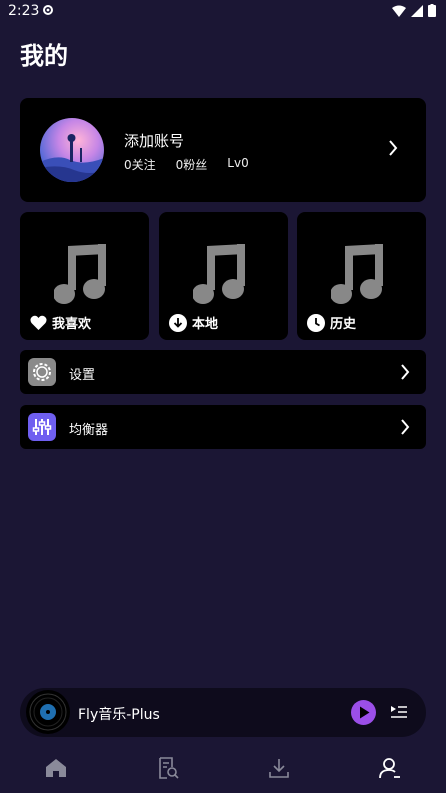  What do you see at coordinates (140, 164) in the screenshot?
I see `following-count: 0关注` at bounding box center [140, 164].